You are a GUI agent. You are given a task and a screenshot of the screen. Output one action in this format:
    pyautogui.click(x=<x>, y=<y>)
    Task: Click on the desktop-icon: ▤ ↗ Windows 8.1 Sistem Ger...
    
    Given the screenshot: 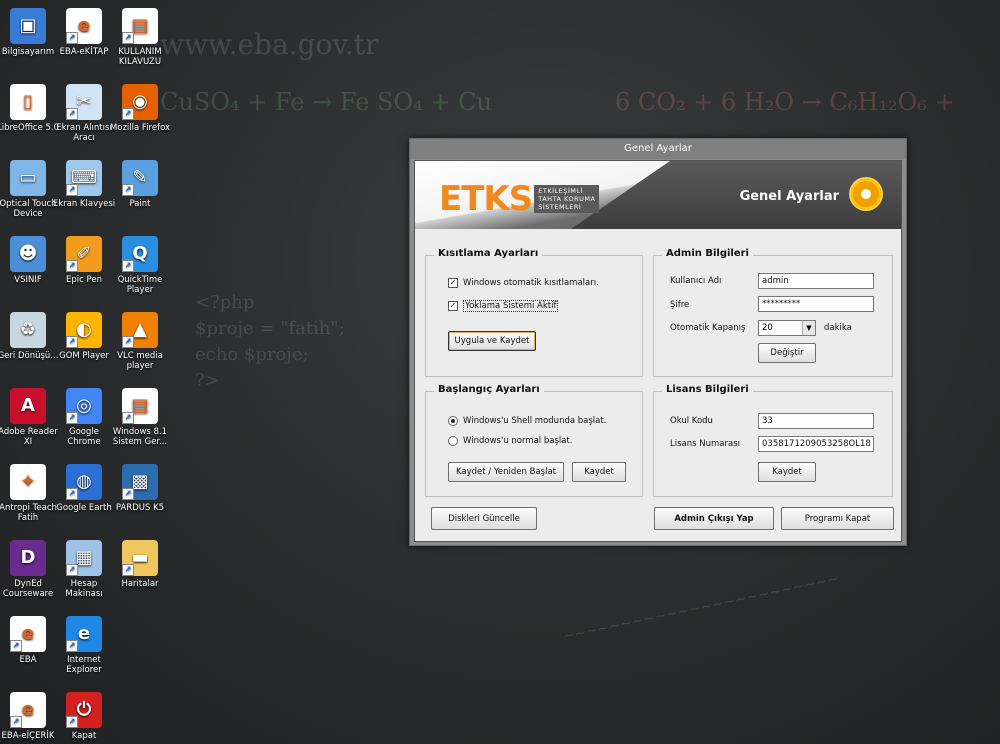 What is the action you would take?
    pyautogui.click(x=140, y=417)
    